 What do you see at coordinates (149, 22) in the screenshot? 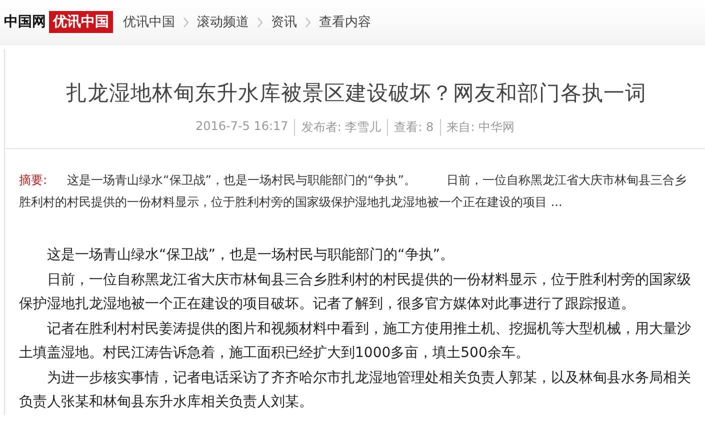
I see `breadcrumb-link: 优讯中国` at bounding box center [149, 22].